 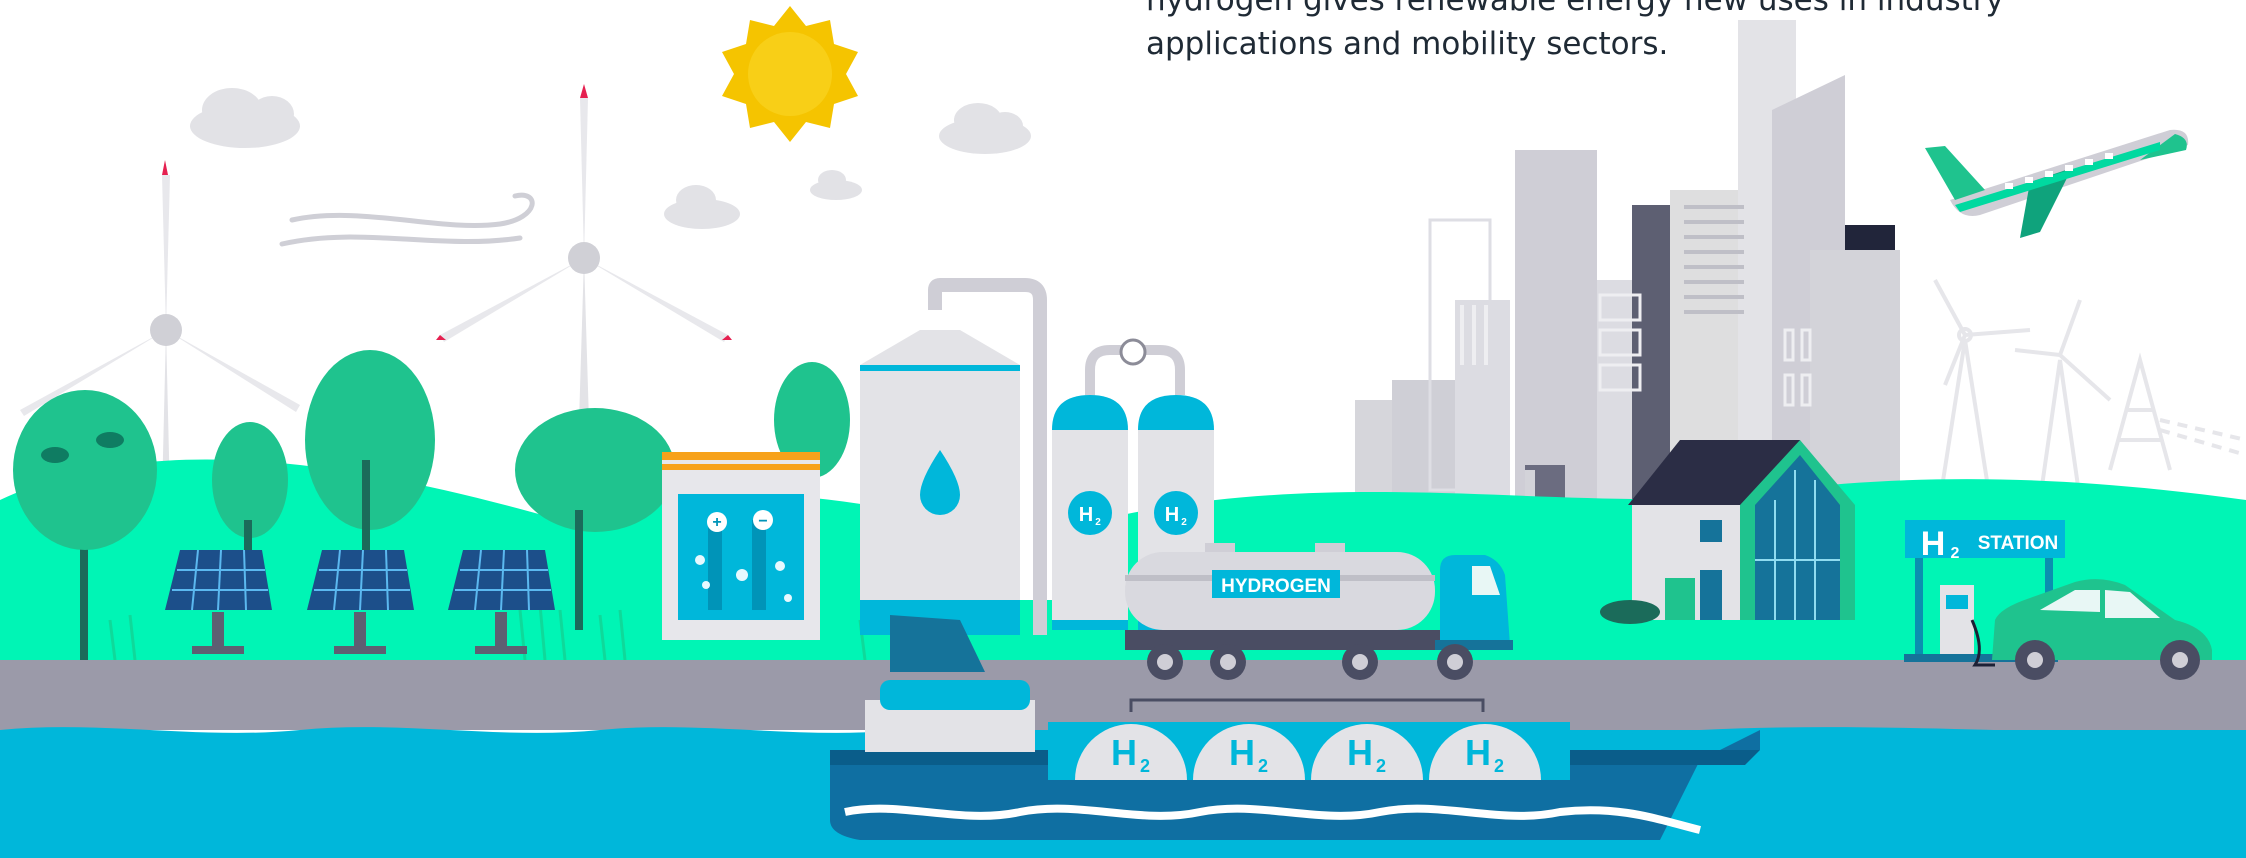 I want to click on ship-tank-1-label: H, so click(x=1124, y=752).